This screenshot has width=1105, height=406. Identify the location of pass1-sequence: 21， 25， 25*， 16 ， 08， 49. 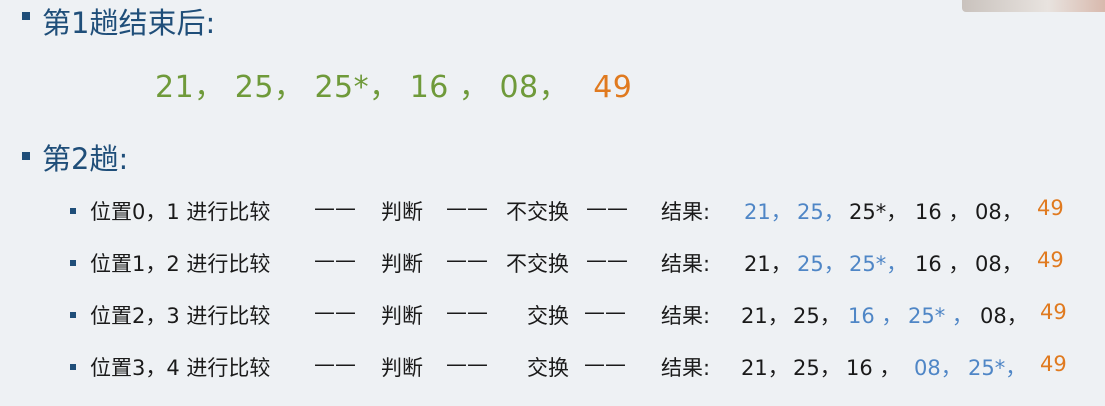
(393, 84).